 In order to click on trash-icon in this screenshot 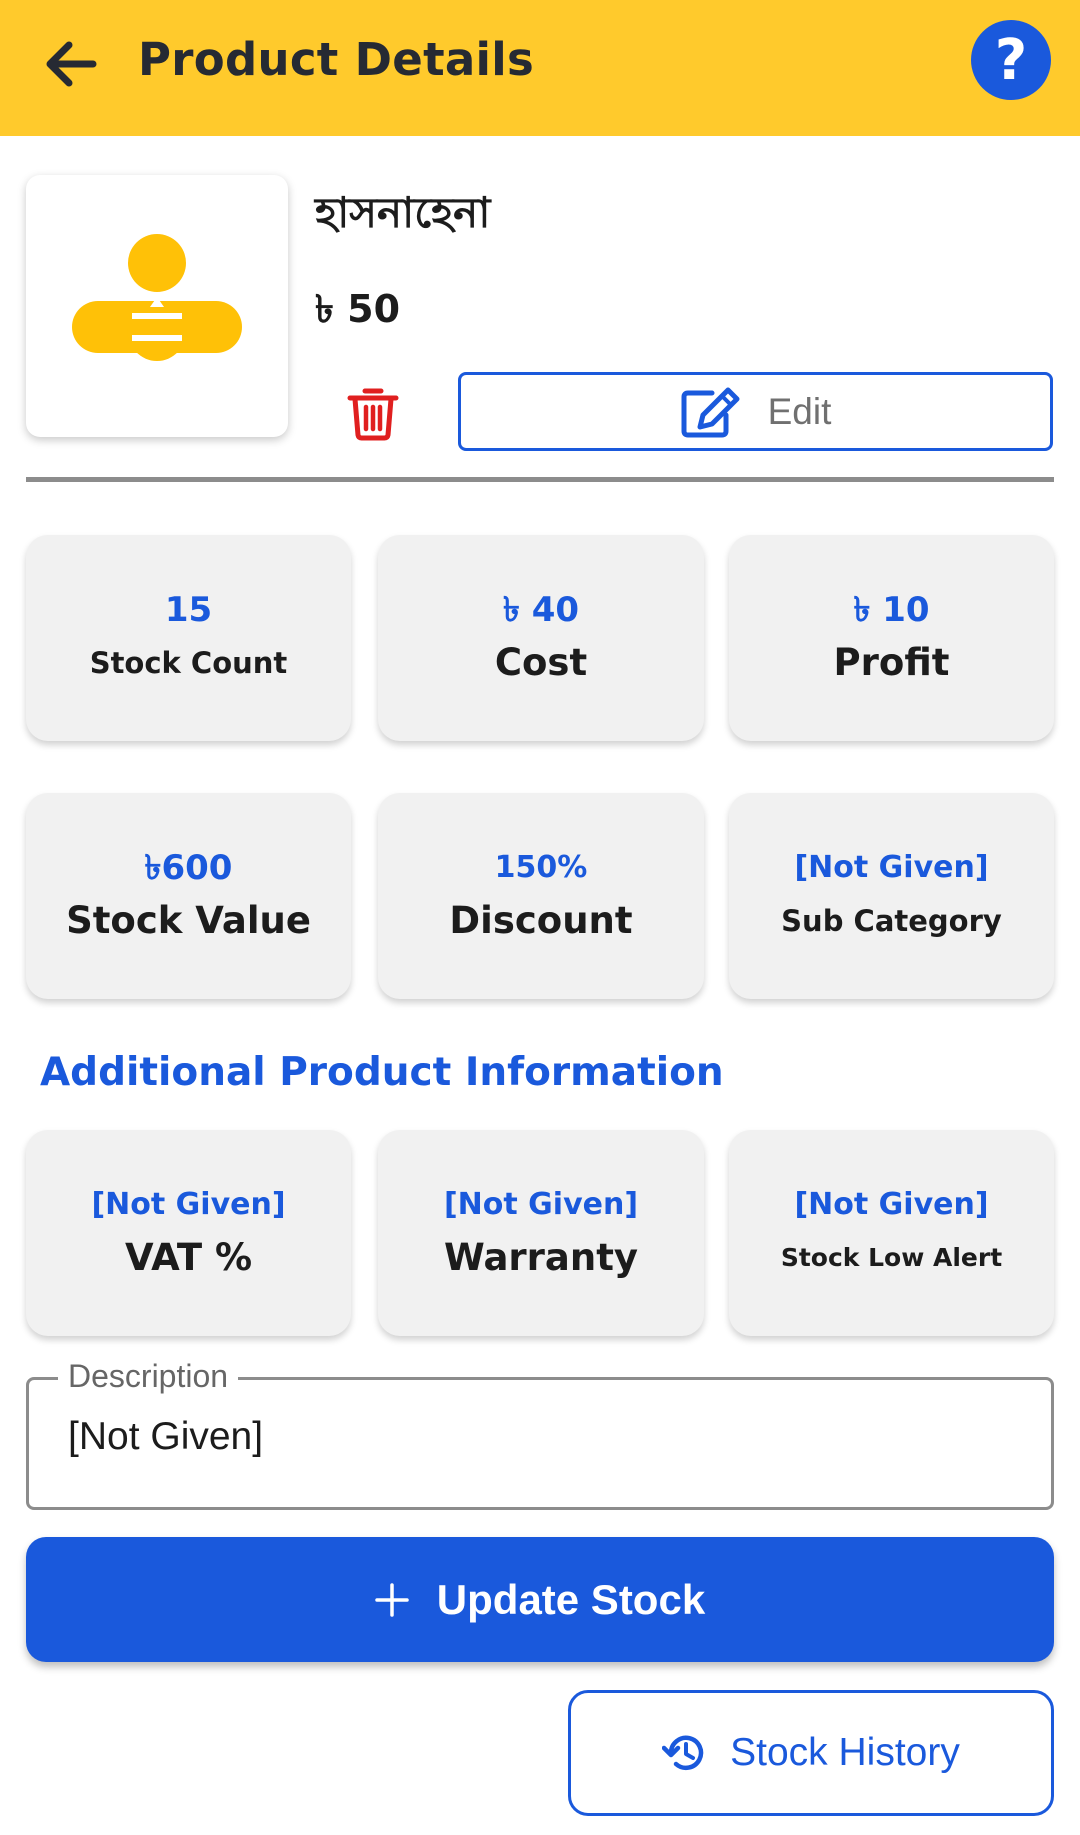, I will do `click(373, 414)`.